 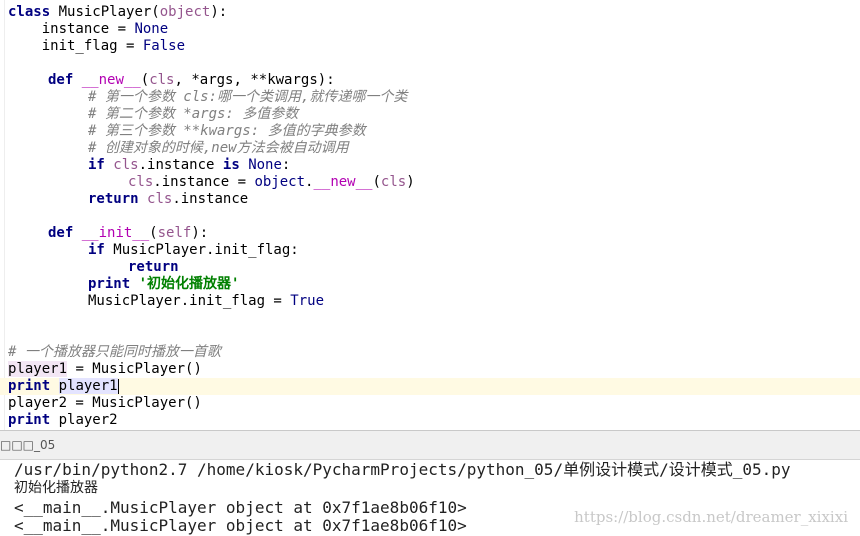 I want to click on code-token: MusicPlayer(, so click(x=105, y=12).